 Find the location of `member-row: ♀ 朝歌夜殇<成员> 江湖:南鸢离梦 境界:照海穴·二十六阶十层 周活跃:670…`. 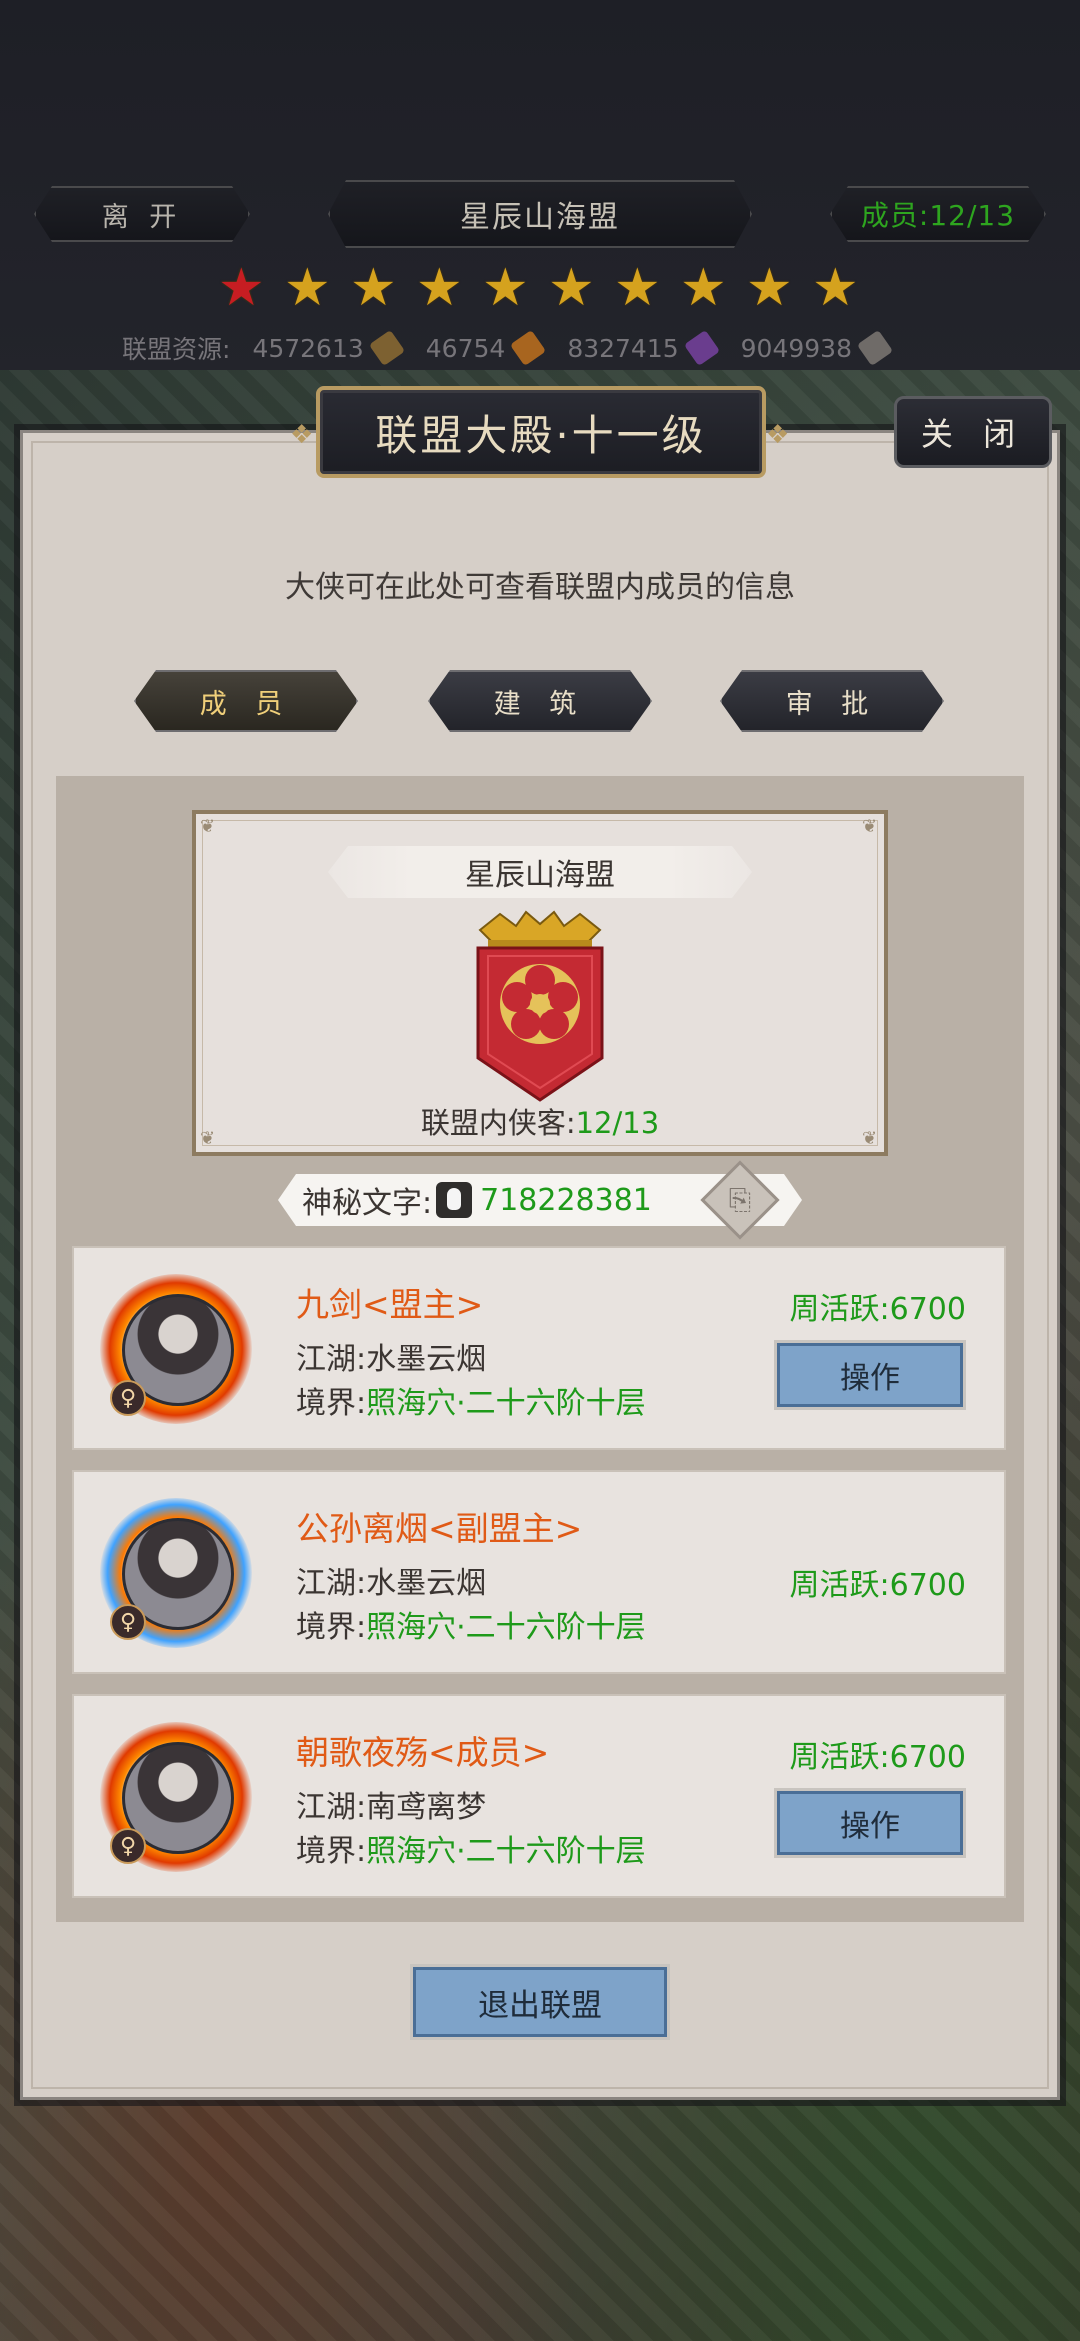

member-row: ♀ 朝歌夜殇<成员> 江湖:南鸢离梦 境界:照海穴·二十六阶十层 周活跃:670… is located at coordinates (539, 1796).